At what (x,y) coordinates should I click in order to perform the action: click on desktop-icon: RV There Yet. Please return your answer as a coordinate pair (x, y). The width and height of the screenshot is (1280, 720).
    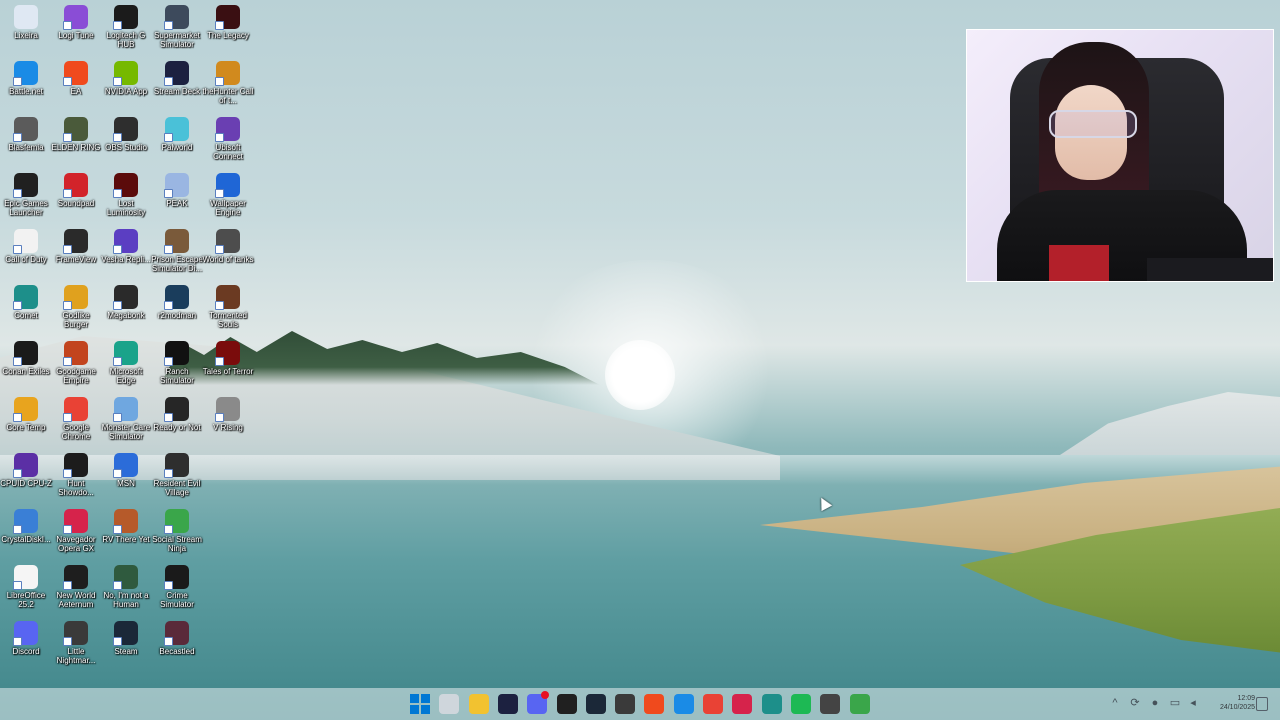
    Looking at the image, I should click on (126, 525).